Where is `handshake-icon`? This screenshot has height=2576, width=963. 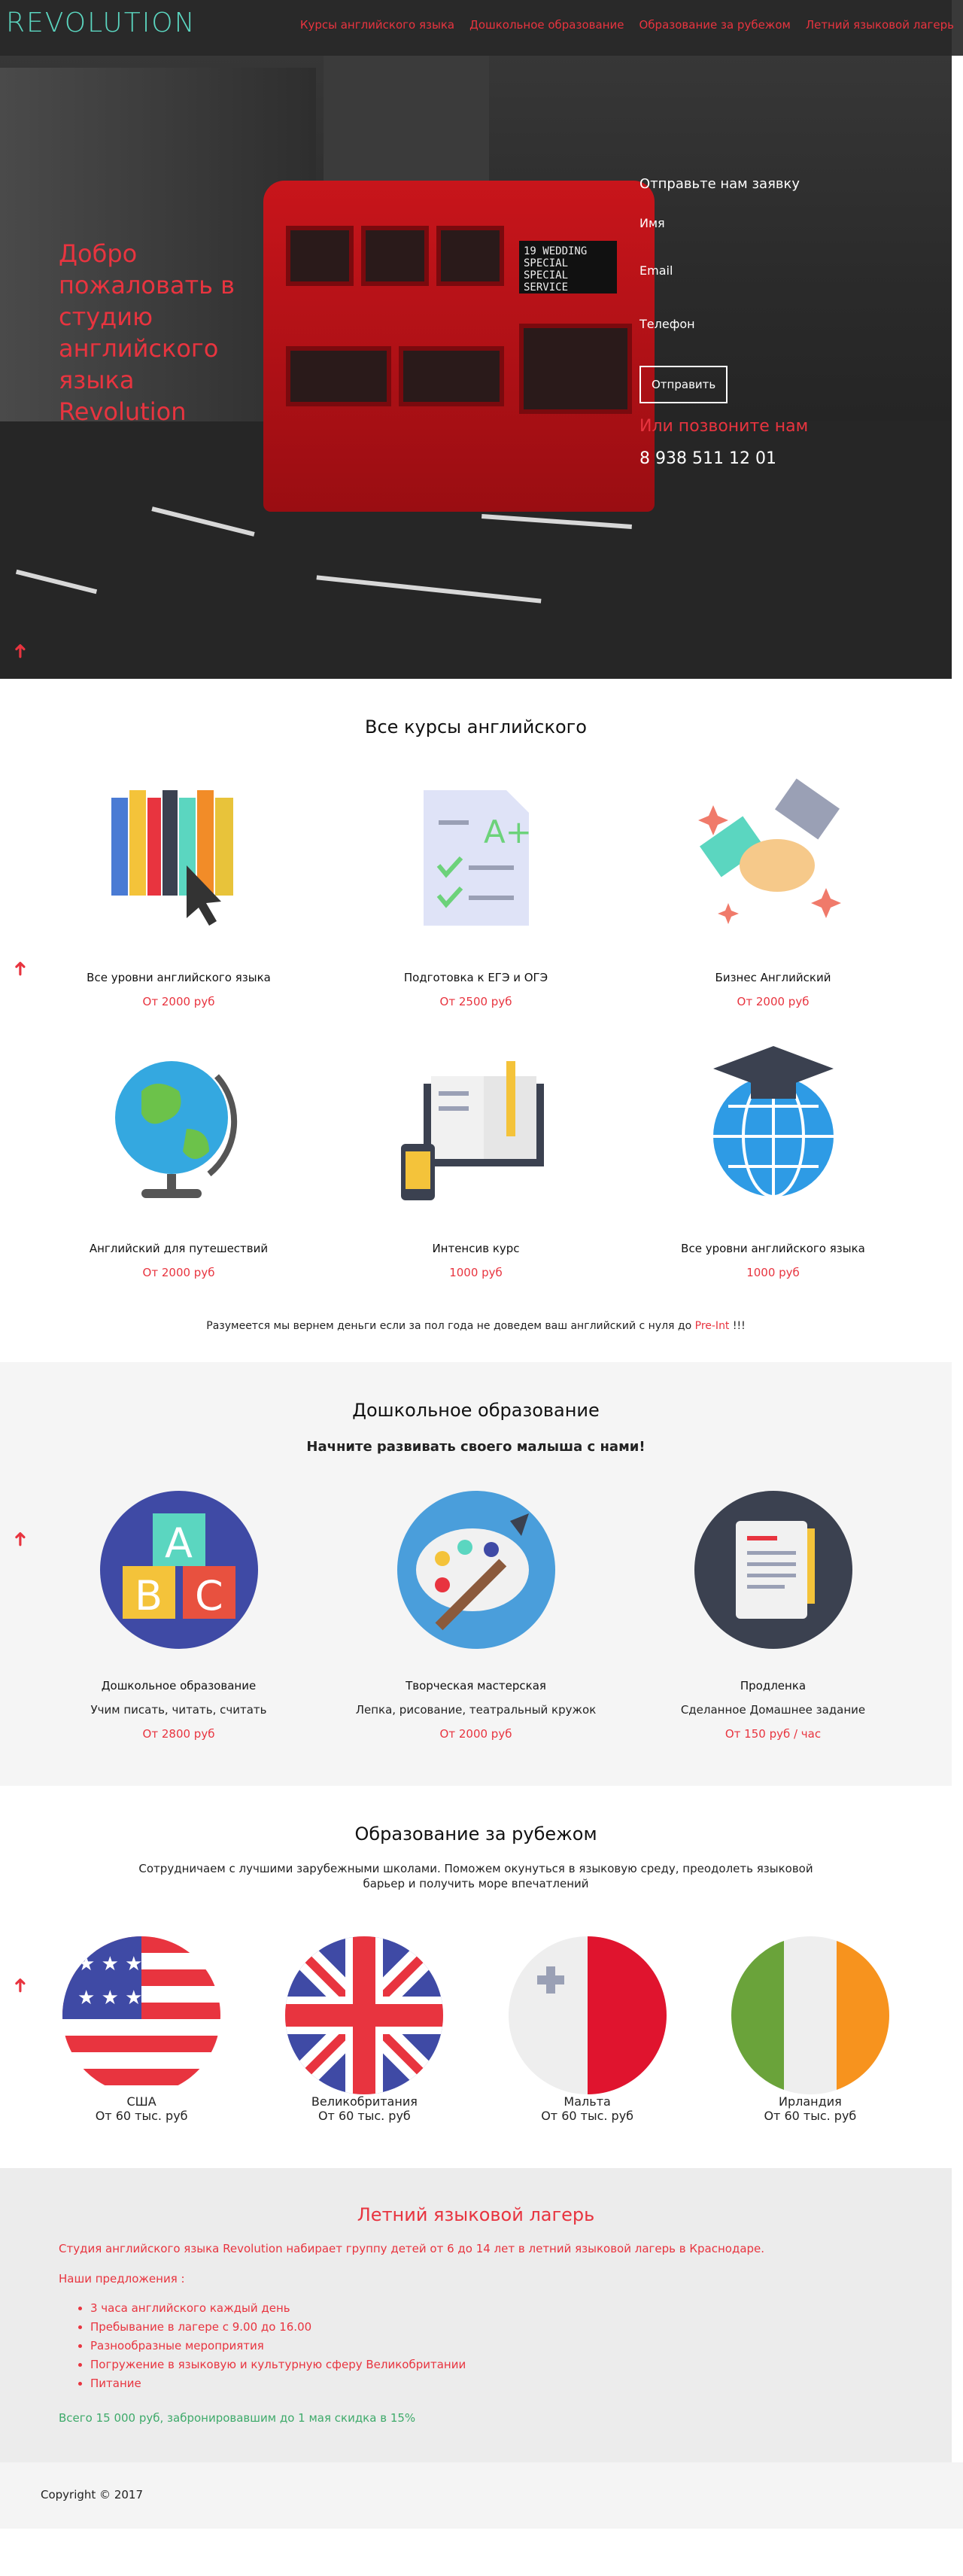 handshake-icon is located at coordinates (773, 858).